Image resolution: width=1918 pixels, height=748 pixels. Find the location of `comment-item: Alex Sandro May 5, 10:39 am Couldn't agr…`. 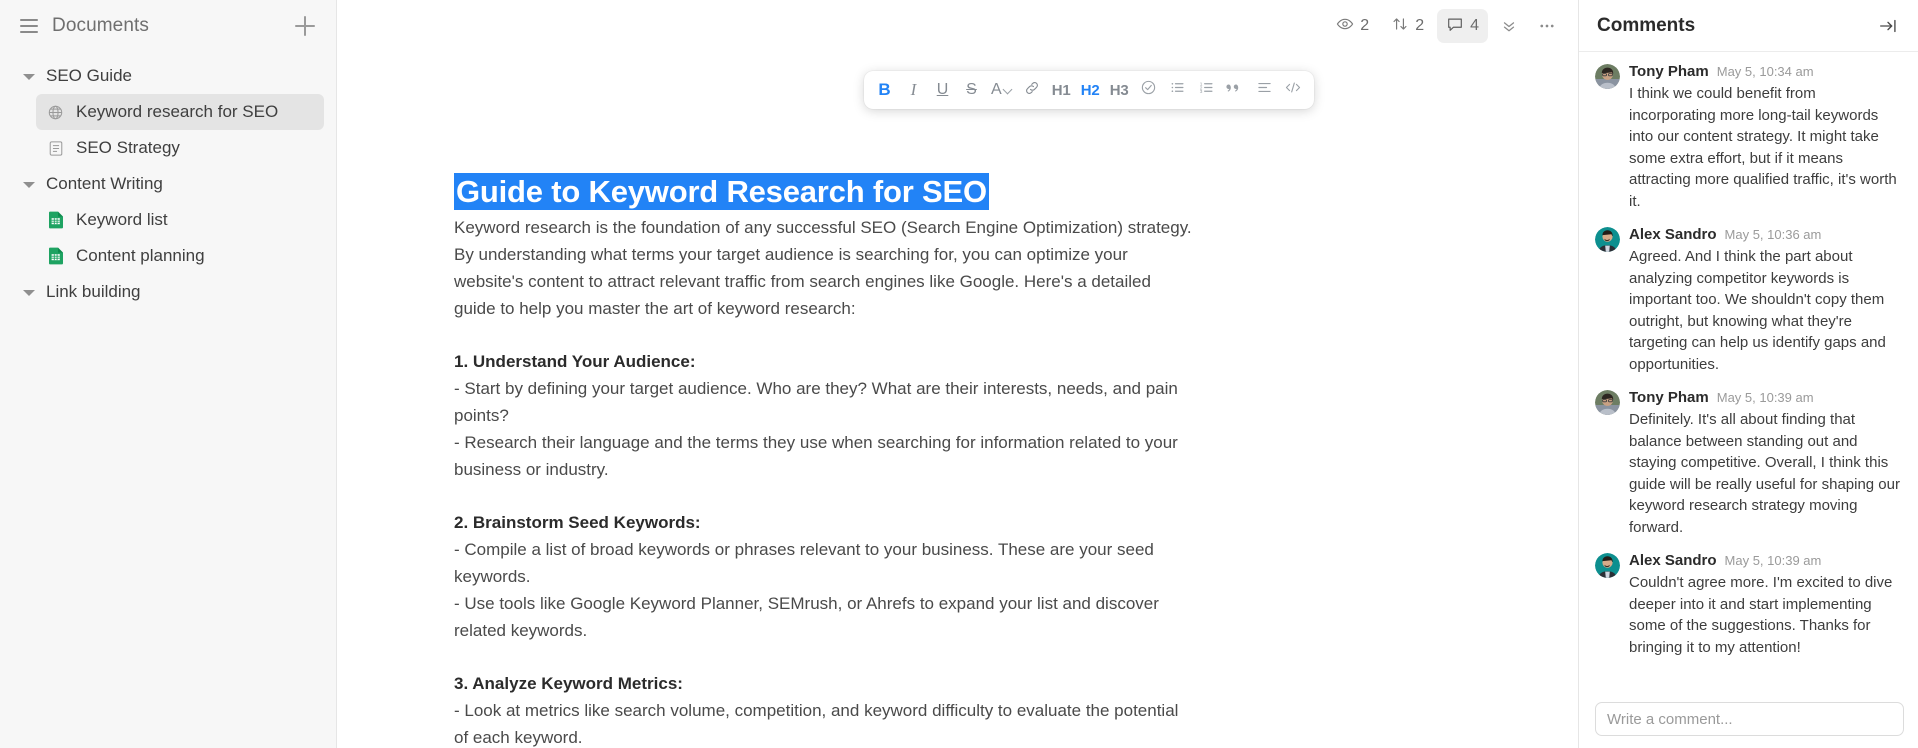

comment-item: Alex Sandro May 5, 10:39 am Couldn't agr… is located at coordinates (1749, 604).